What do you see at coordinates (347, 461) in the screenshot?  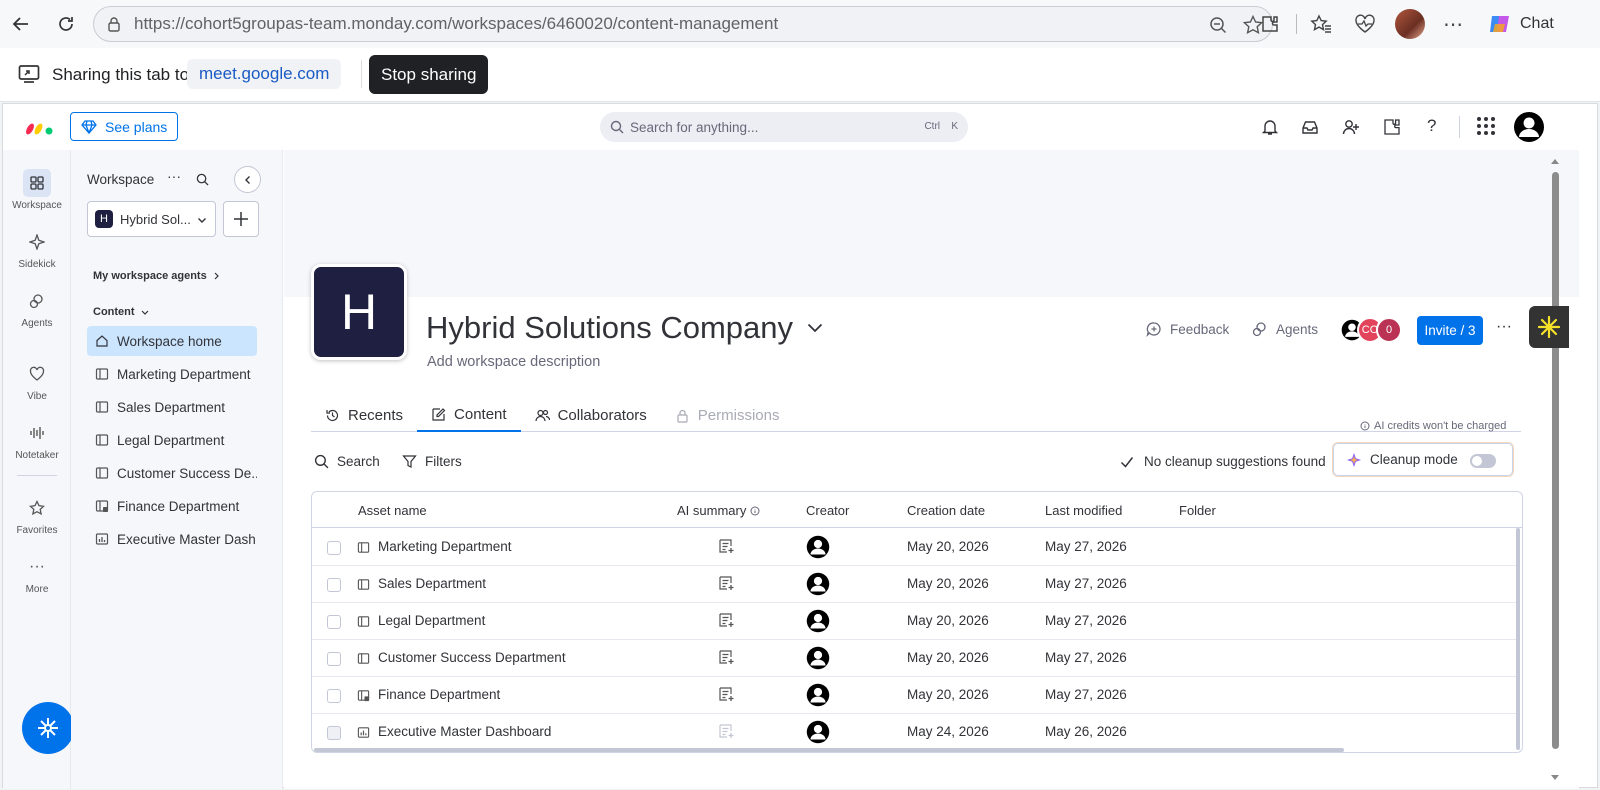 I see `content-search-button: Search` at bounding box center [347, 461].